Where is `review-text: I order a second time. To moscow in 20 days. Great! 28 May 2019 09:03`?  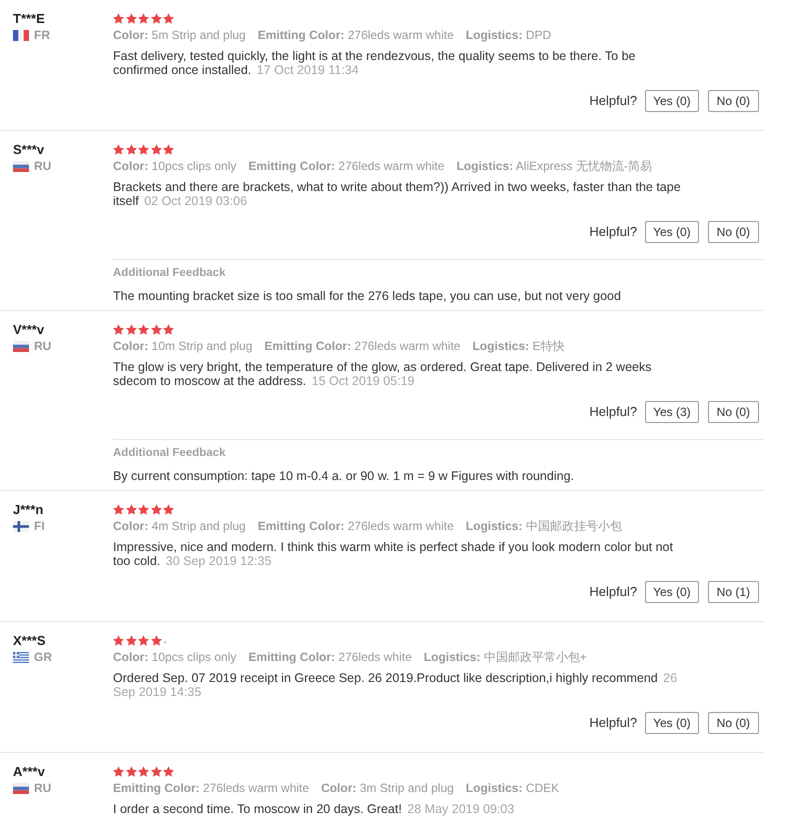 review-text: I order a second time. To moscow in 20 days. Great! 28 May 2019 09:03 is located at coordinates (314, 809).